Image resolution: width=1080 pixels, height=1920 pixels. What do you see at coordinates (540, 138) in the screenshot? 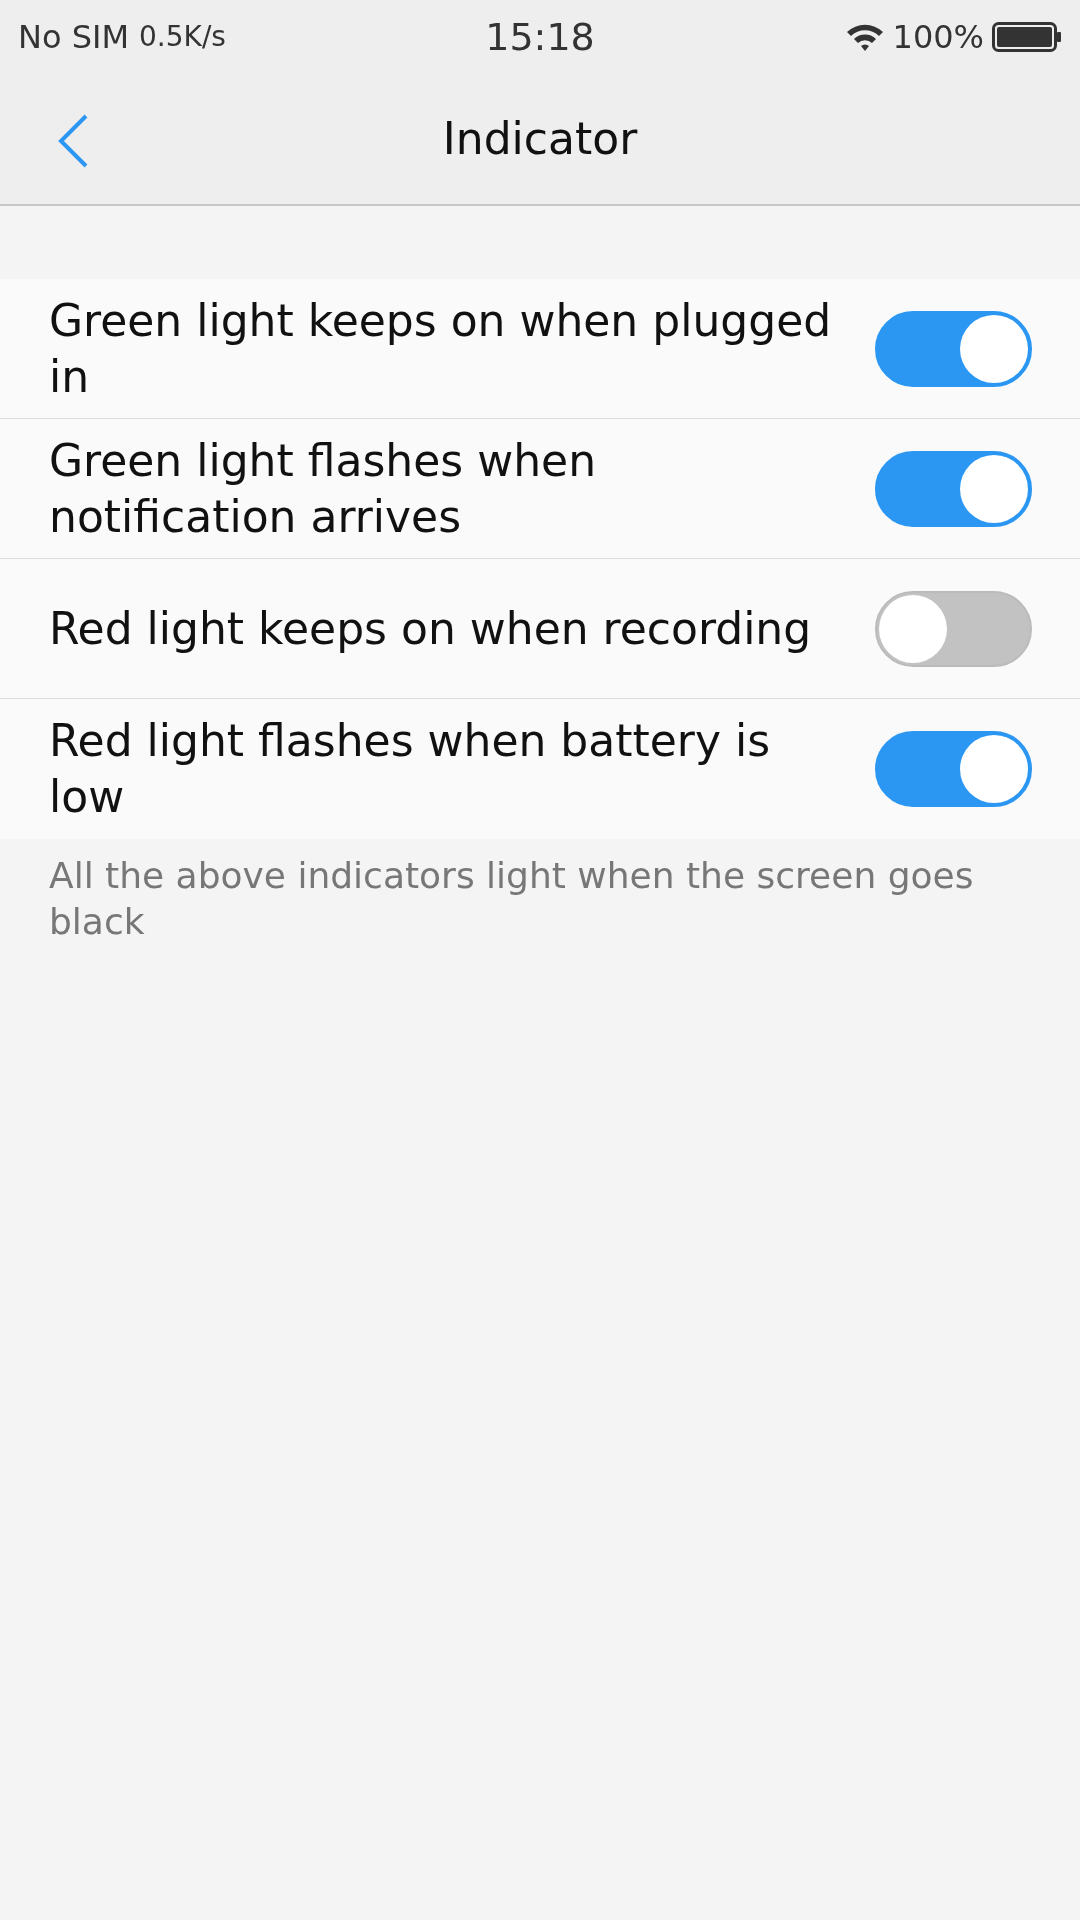
I see `page-title: Indicator` at bounding box center [540, 138].